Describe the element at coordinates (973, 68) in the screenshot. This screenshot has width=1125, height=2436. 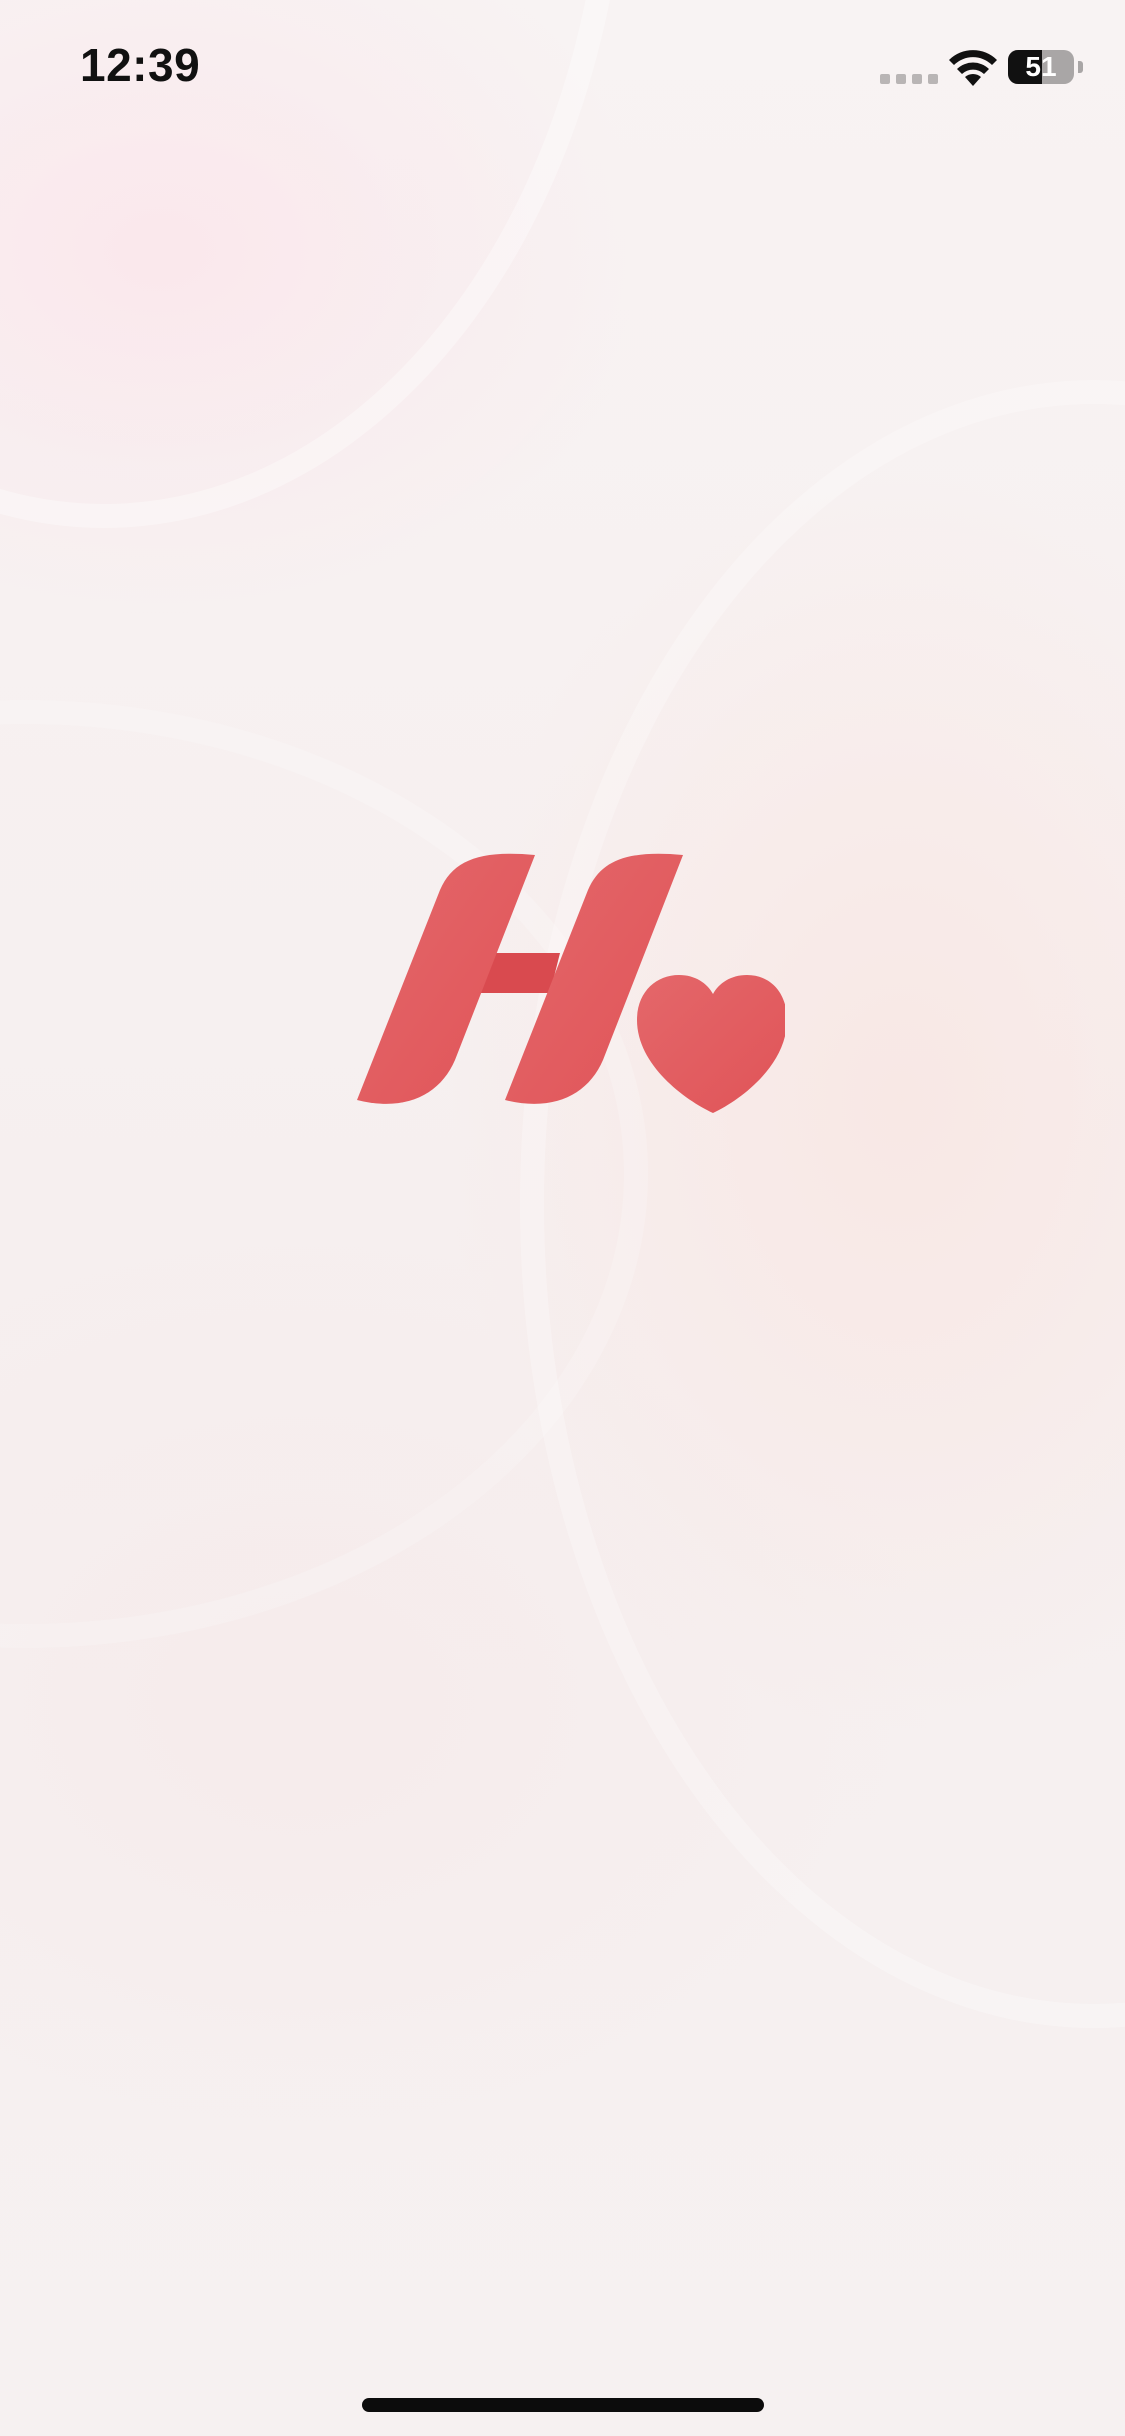
I see `wifi-icon` at that location.